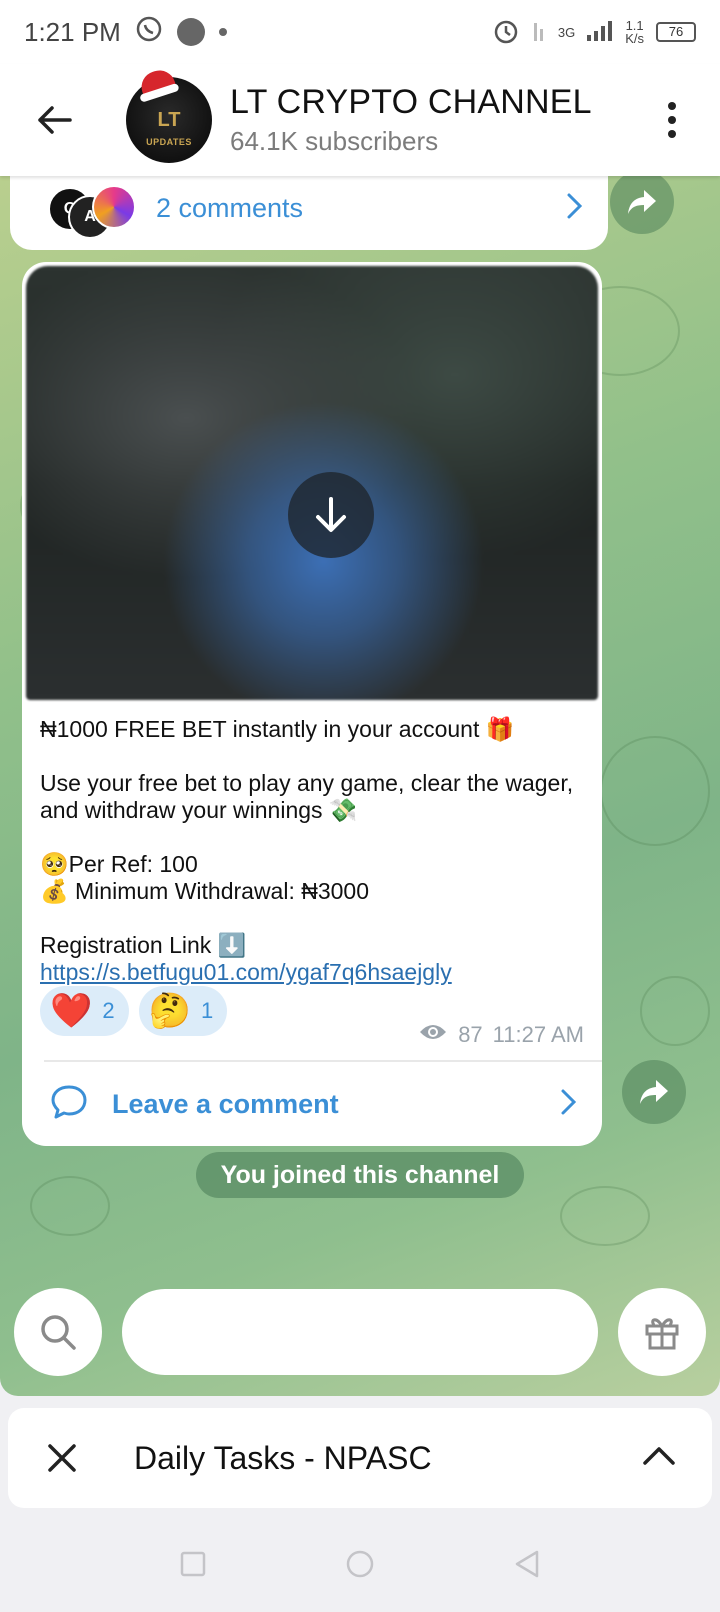 The image size is (720, 1612). I want to click on commenter-avatar, so click(114, 207).